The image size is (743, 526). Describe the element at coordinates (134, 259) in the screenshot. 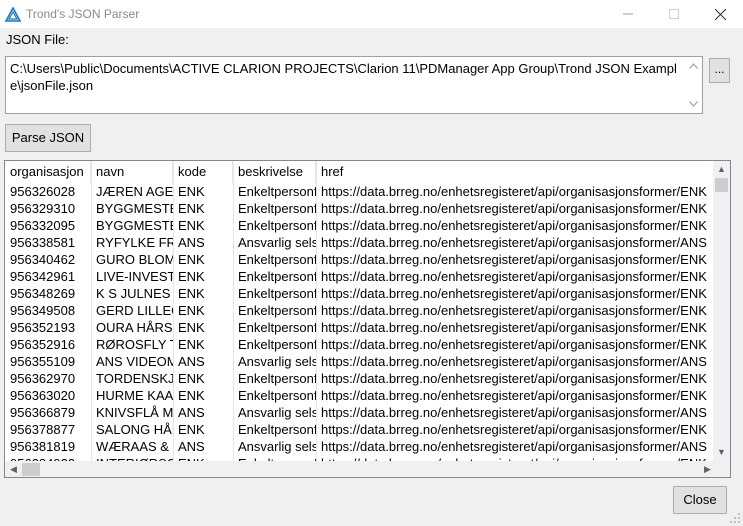

I see `cell-navn: GURO BLOMSTER` at that location.